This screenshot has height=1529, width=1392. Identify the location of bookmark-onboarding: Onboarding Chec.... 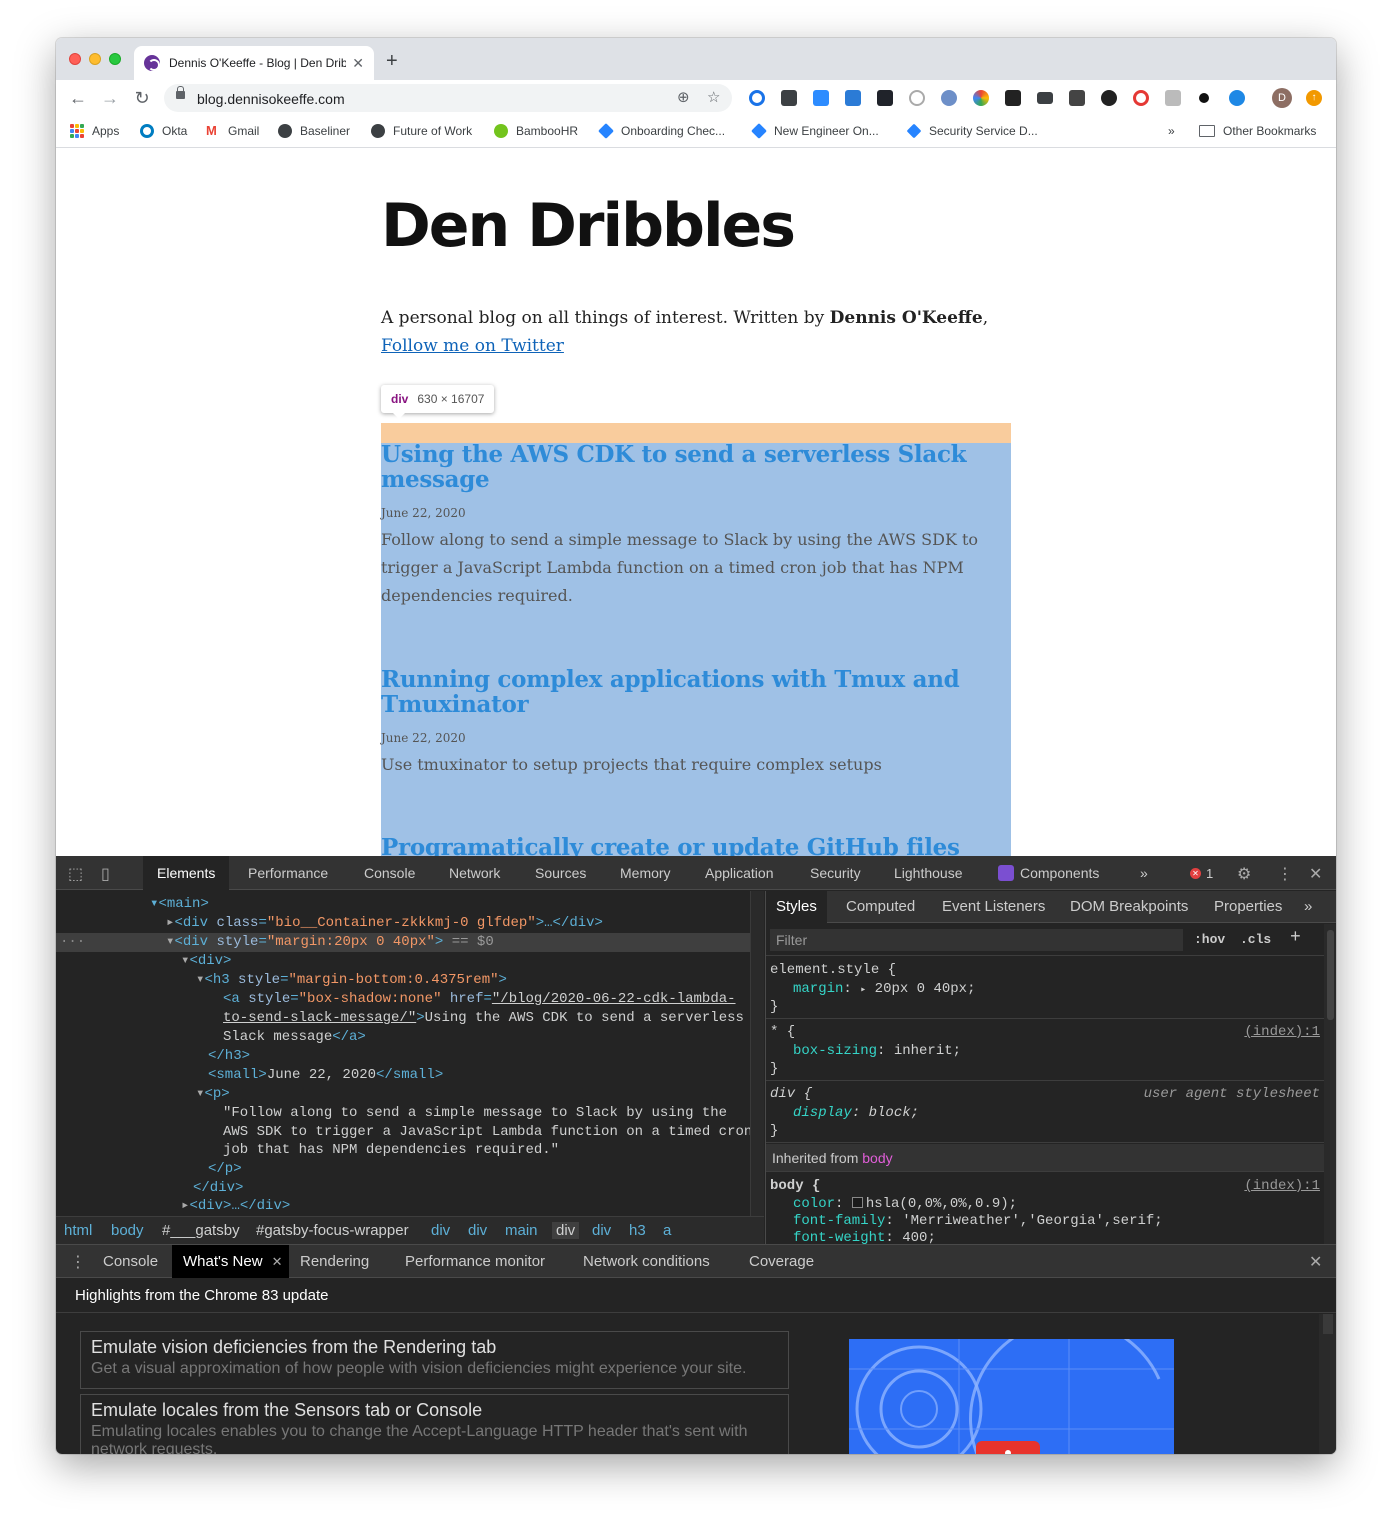
(661, 131).